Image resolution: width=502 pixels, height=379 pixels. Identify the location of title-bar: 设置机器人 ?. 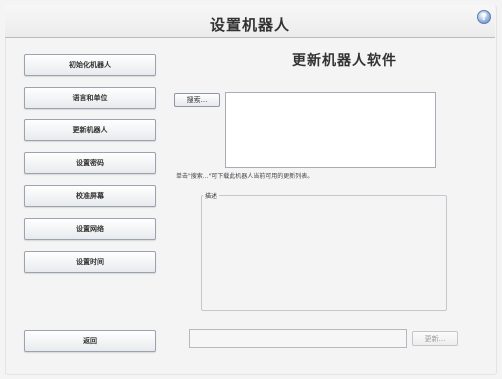
(250, 21).